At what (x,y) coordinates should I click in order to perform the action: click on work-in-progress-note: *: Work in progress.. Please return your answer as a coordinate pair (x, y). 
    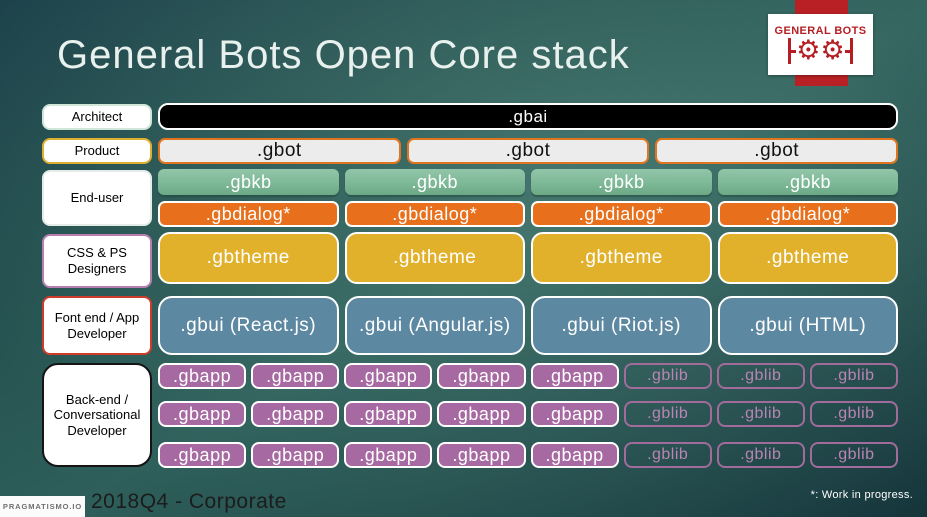
    Looking at the image, I should click on (861, 495).